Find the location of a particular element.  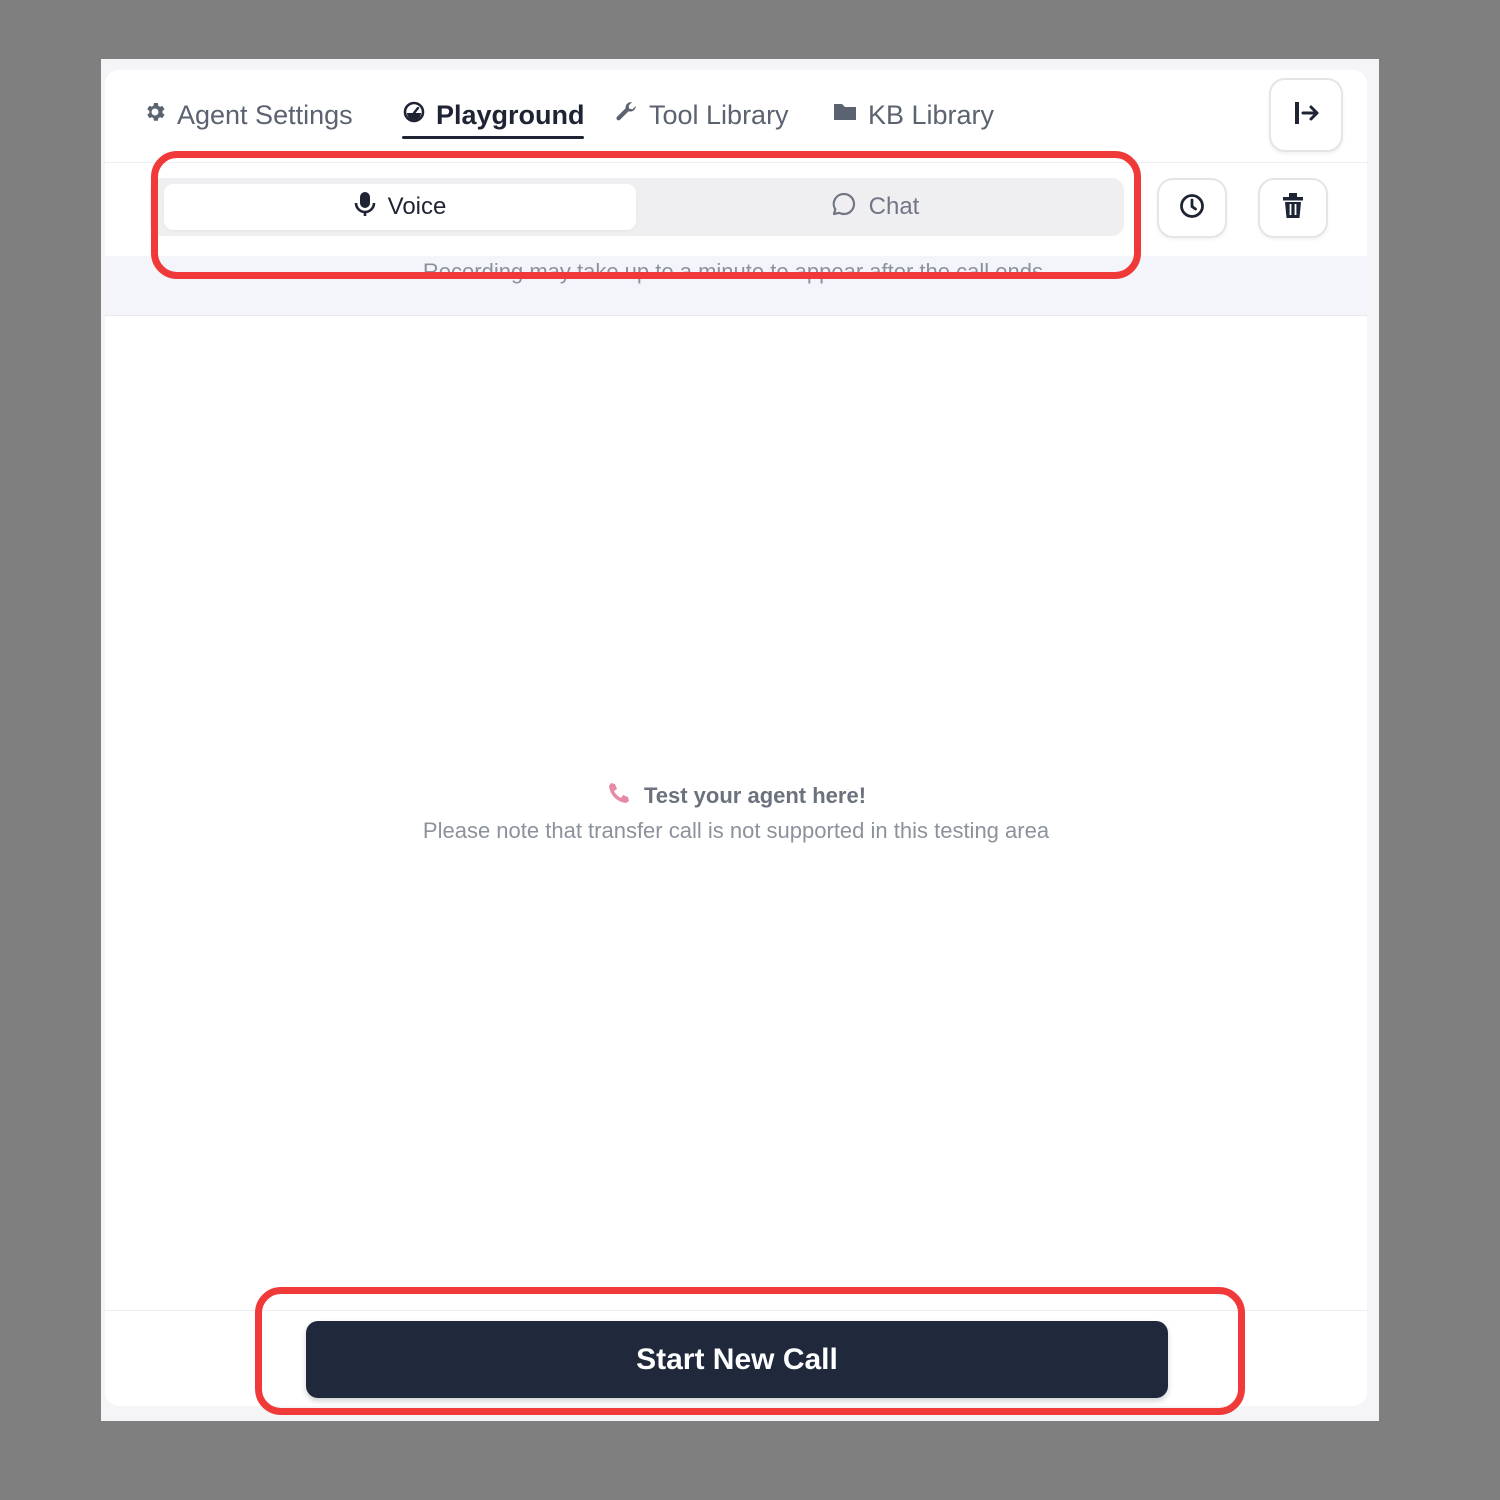

mode-chat-button: Chat is located at coordinates (875, 207).